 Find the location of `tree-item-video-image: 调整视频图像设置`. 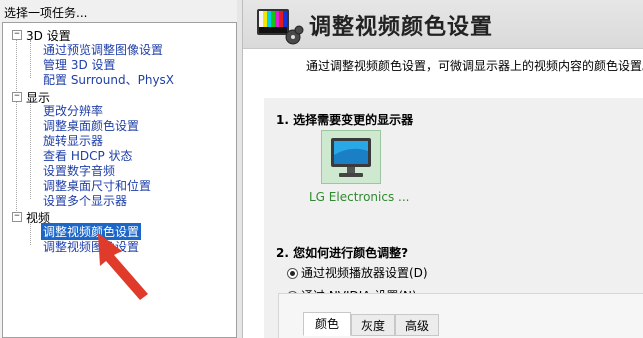

tree-item-video-image: 调整视频图像设置 is located at coordinates (91, 246).